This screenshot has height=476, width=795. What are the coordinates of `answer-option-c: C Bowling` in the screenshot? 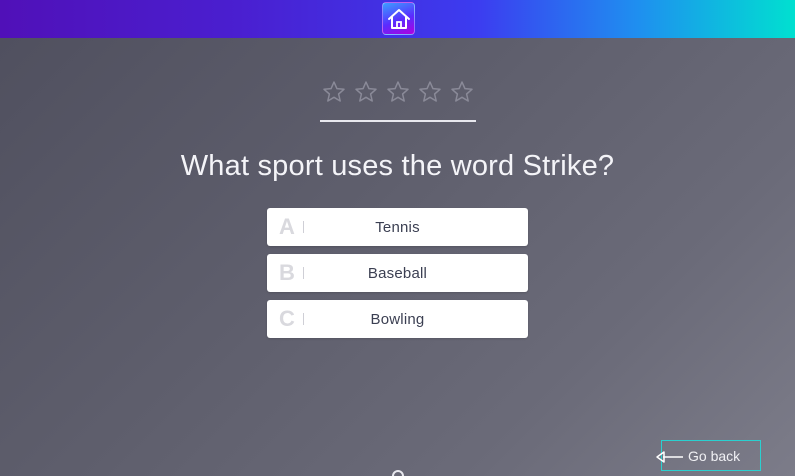 It's located at (397, 319).